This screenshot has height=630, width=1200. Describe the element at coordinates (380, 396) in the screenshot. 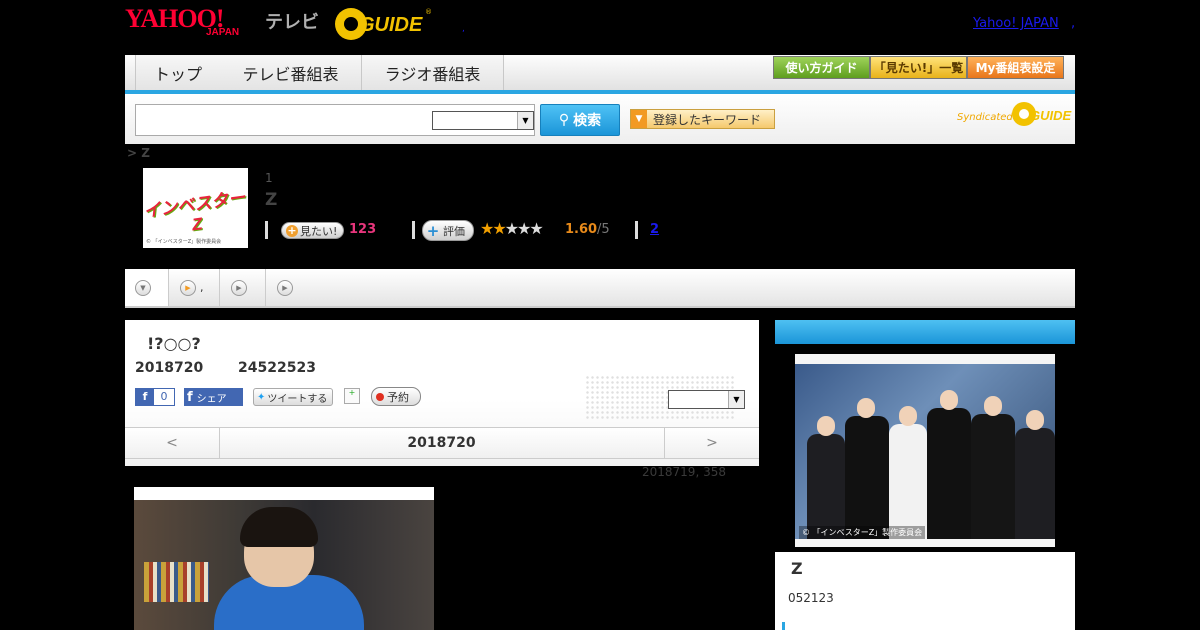

I see `record-icon` at that location.